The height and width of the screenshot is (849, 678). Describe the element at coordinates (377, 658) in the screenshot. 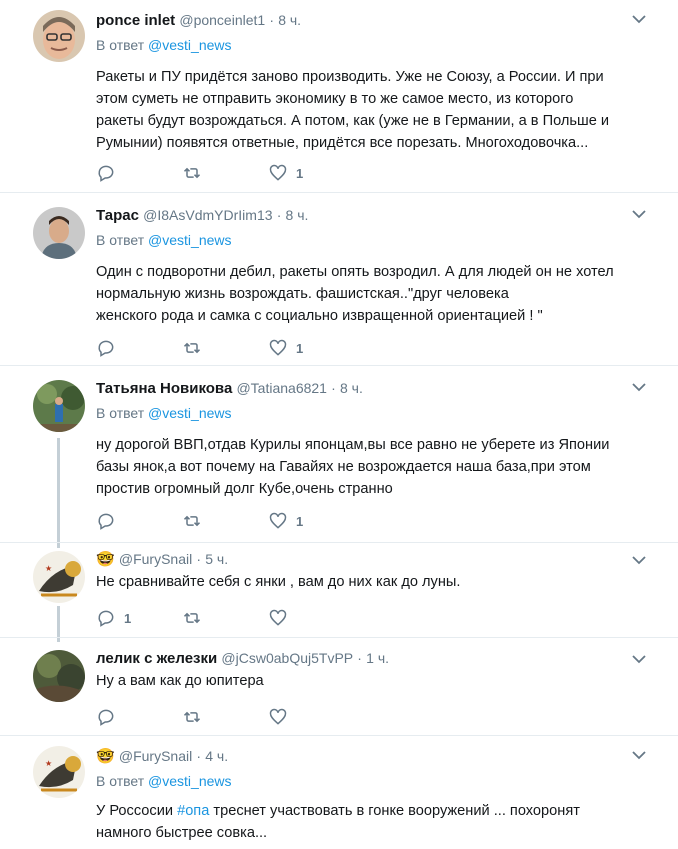

I see `timestamp: 1 ч.` at that location.